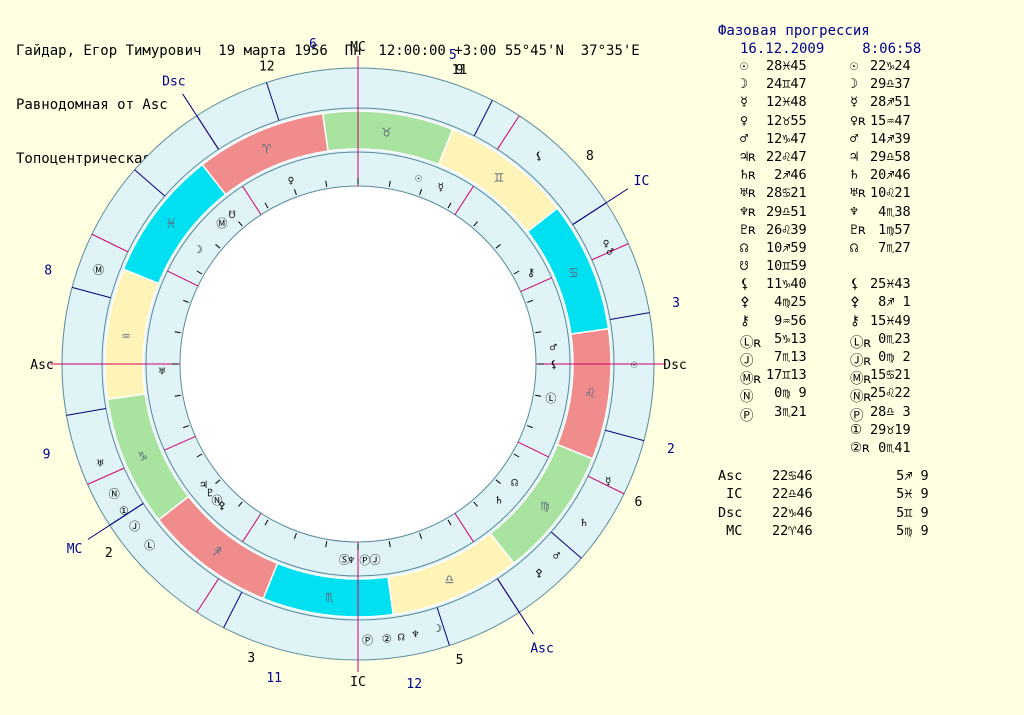 Image resolution: width=1024 pixels, height=715 pixels. I want to click on table-row: ⚷ 9♒56 ⚷ 15♓49, so click(868, 322).